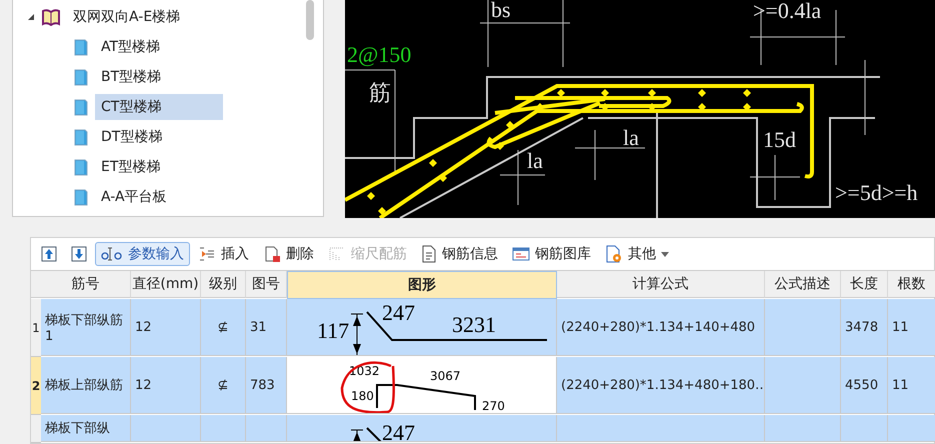 The width and height of the screenshot is (935, 444). What do you see at coordinates (661, 327) in the screenshot?
I see `table-cell: (2240+280)*1.134+140+480` at bounding box center [661, 327].